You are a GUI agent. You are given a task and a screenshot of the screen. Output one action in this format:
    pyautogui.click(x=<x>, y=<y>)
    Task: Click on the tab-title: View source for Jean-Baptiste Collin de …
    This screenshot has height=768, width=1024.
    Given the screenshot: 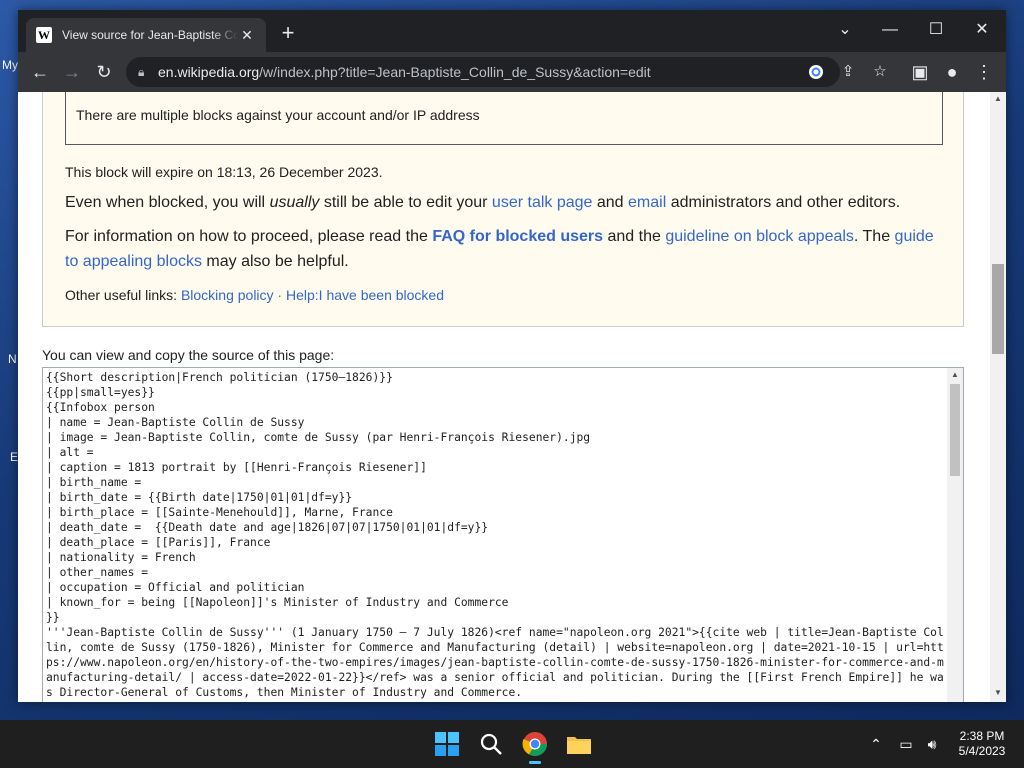 What is the action you would take?
    pyautogui.click(x=150, y=35)
    